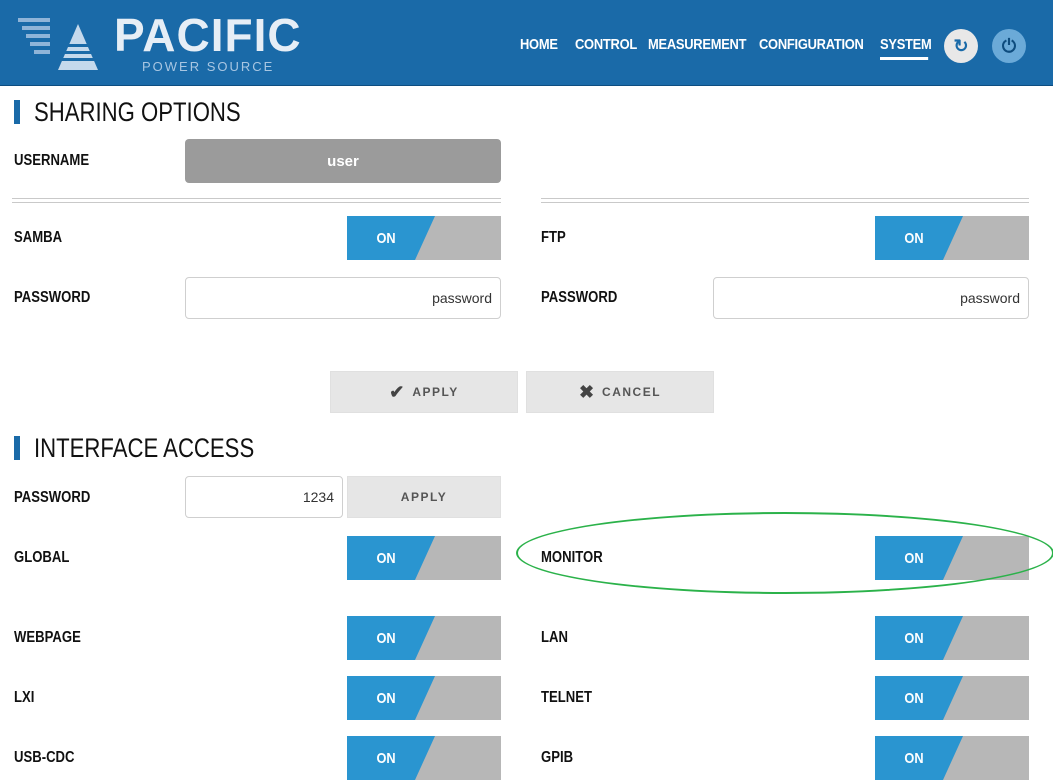 The height and width of the screenshot is (784, 1053). I want to click on power-button: ⏻, so click(1009, 46).